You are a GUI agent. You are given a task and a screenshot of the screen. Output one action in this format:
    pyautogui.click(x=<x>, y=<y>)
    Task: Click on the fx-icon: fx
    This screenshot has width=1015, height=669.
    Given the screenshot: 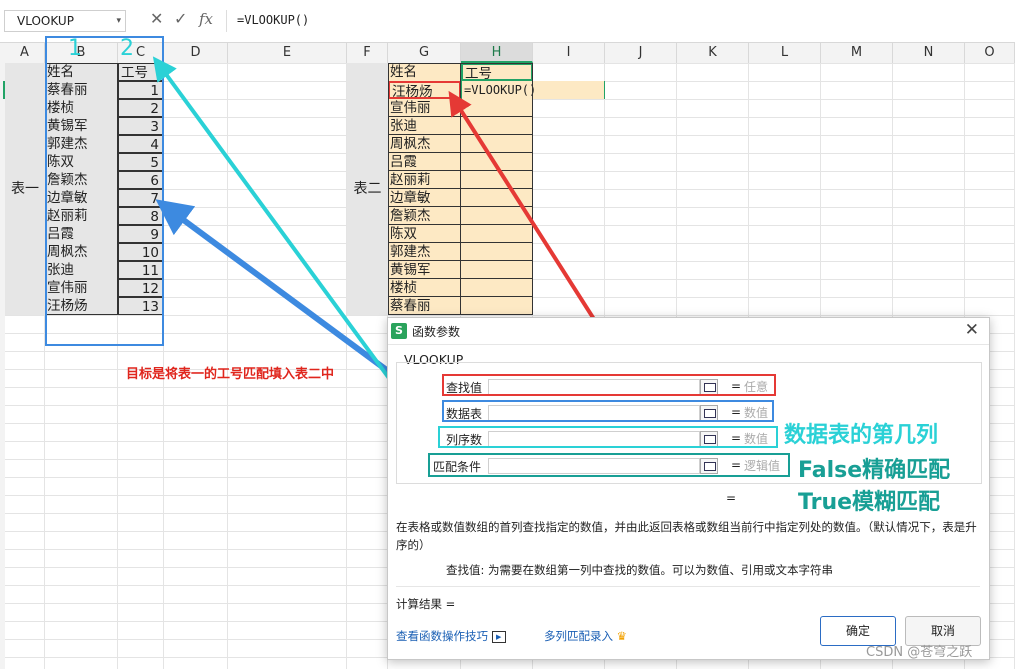 What is the action you would take?
    pyautogui.click(x=206, y=19)
    